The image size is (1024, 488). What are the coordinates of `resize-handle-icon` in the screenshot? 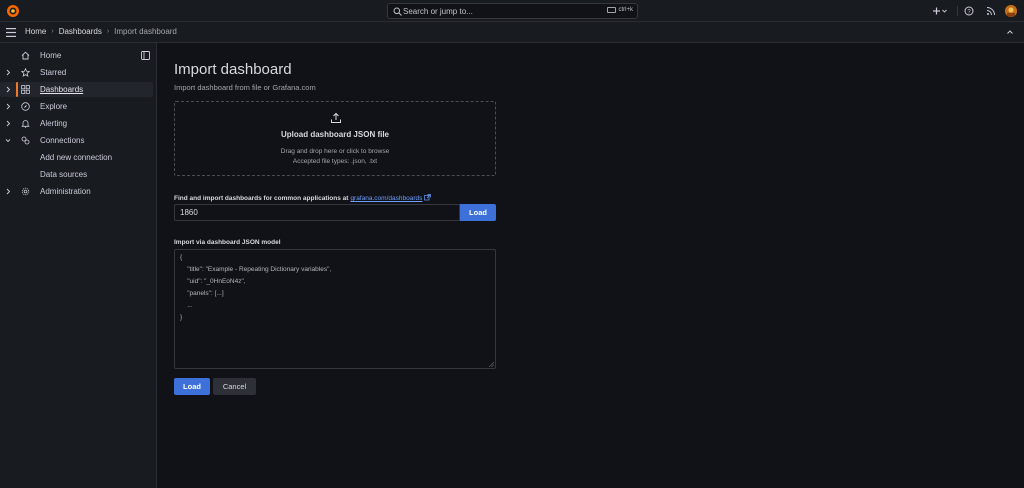 It's located at (491, 364).